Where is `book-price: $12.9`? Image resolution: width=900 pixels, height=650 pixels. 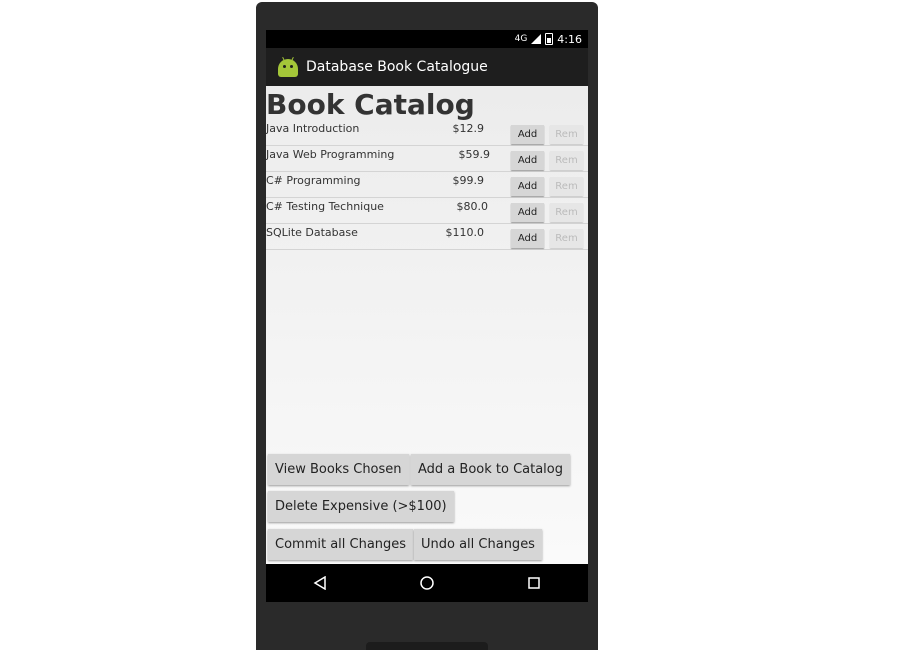 book-price: $12.9 is located at coordinates (468, 128).